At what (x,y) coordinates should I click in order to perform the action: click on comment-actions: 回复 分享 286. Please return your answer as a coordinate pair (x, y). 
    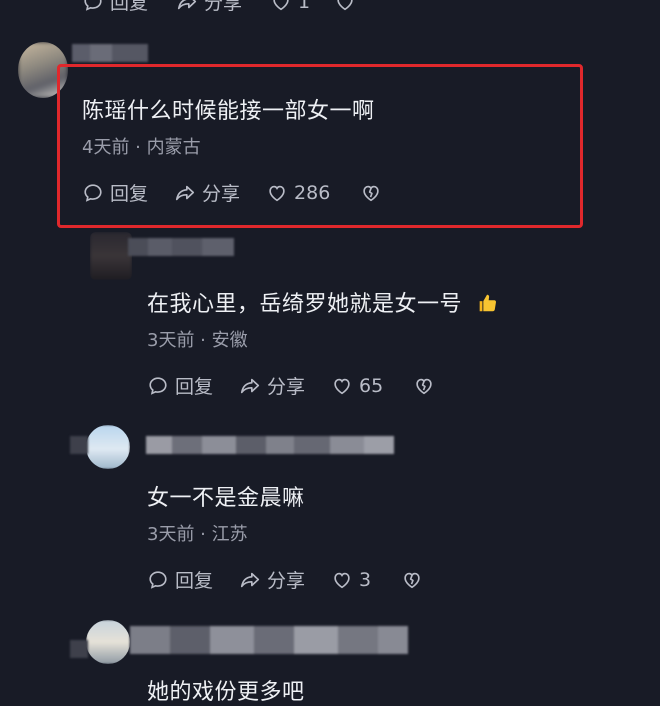
    Looking at the image, I should click on (232, 192).